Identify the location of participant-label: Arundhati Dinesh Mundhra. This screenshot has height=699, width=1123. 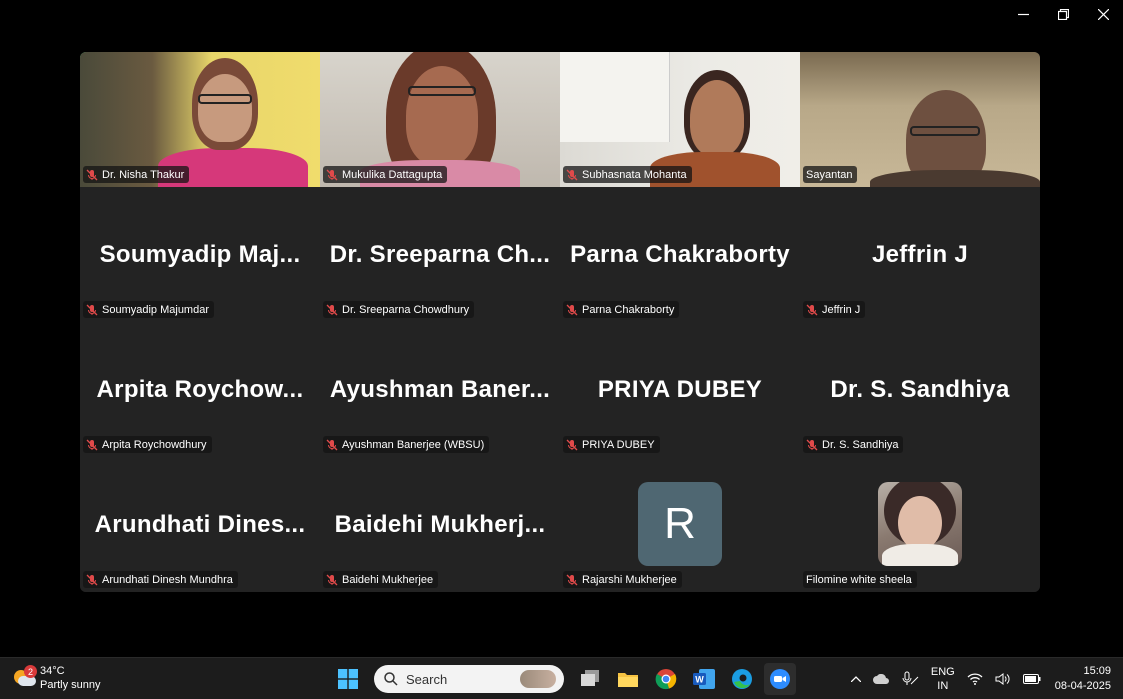
(167, 579).